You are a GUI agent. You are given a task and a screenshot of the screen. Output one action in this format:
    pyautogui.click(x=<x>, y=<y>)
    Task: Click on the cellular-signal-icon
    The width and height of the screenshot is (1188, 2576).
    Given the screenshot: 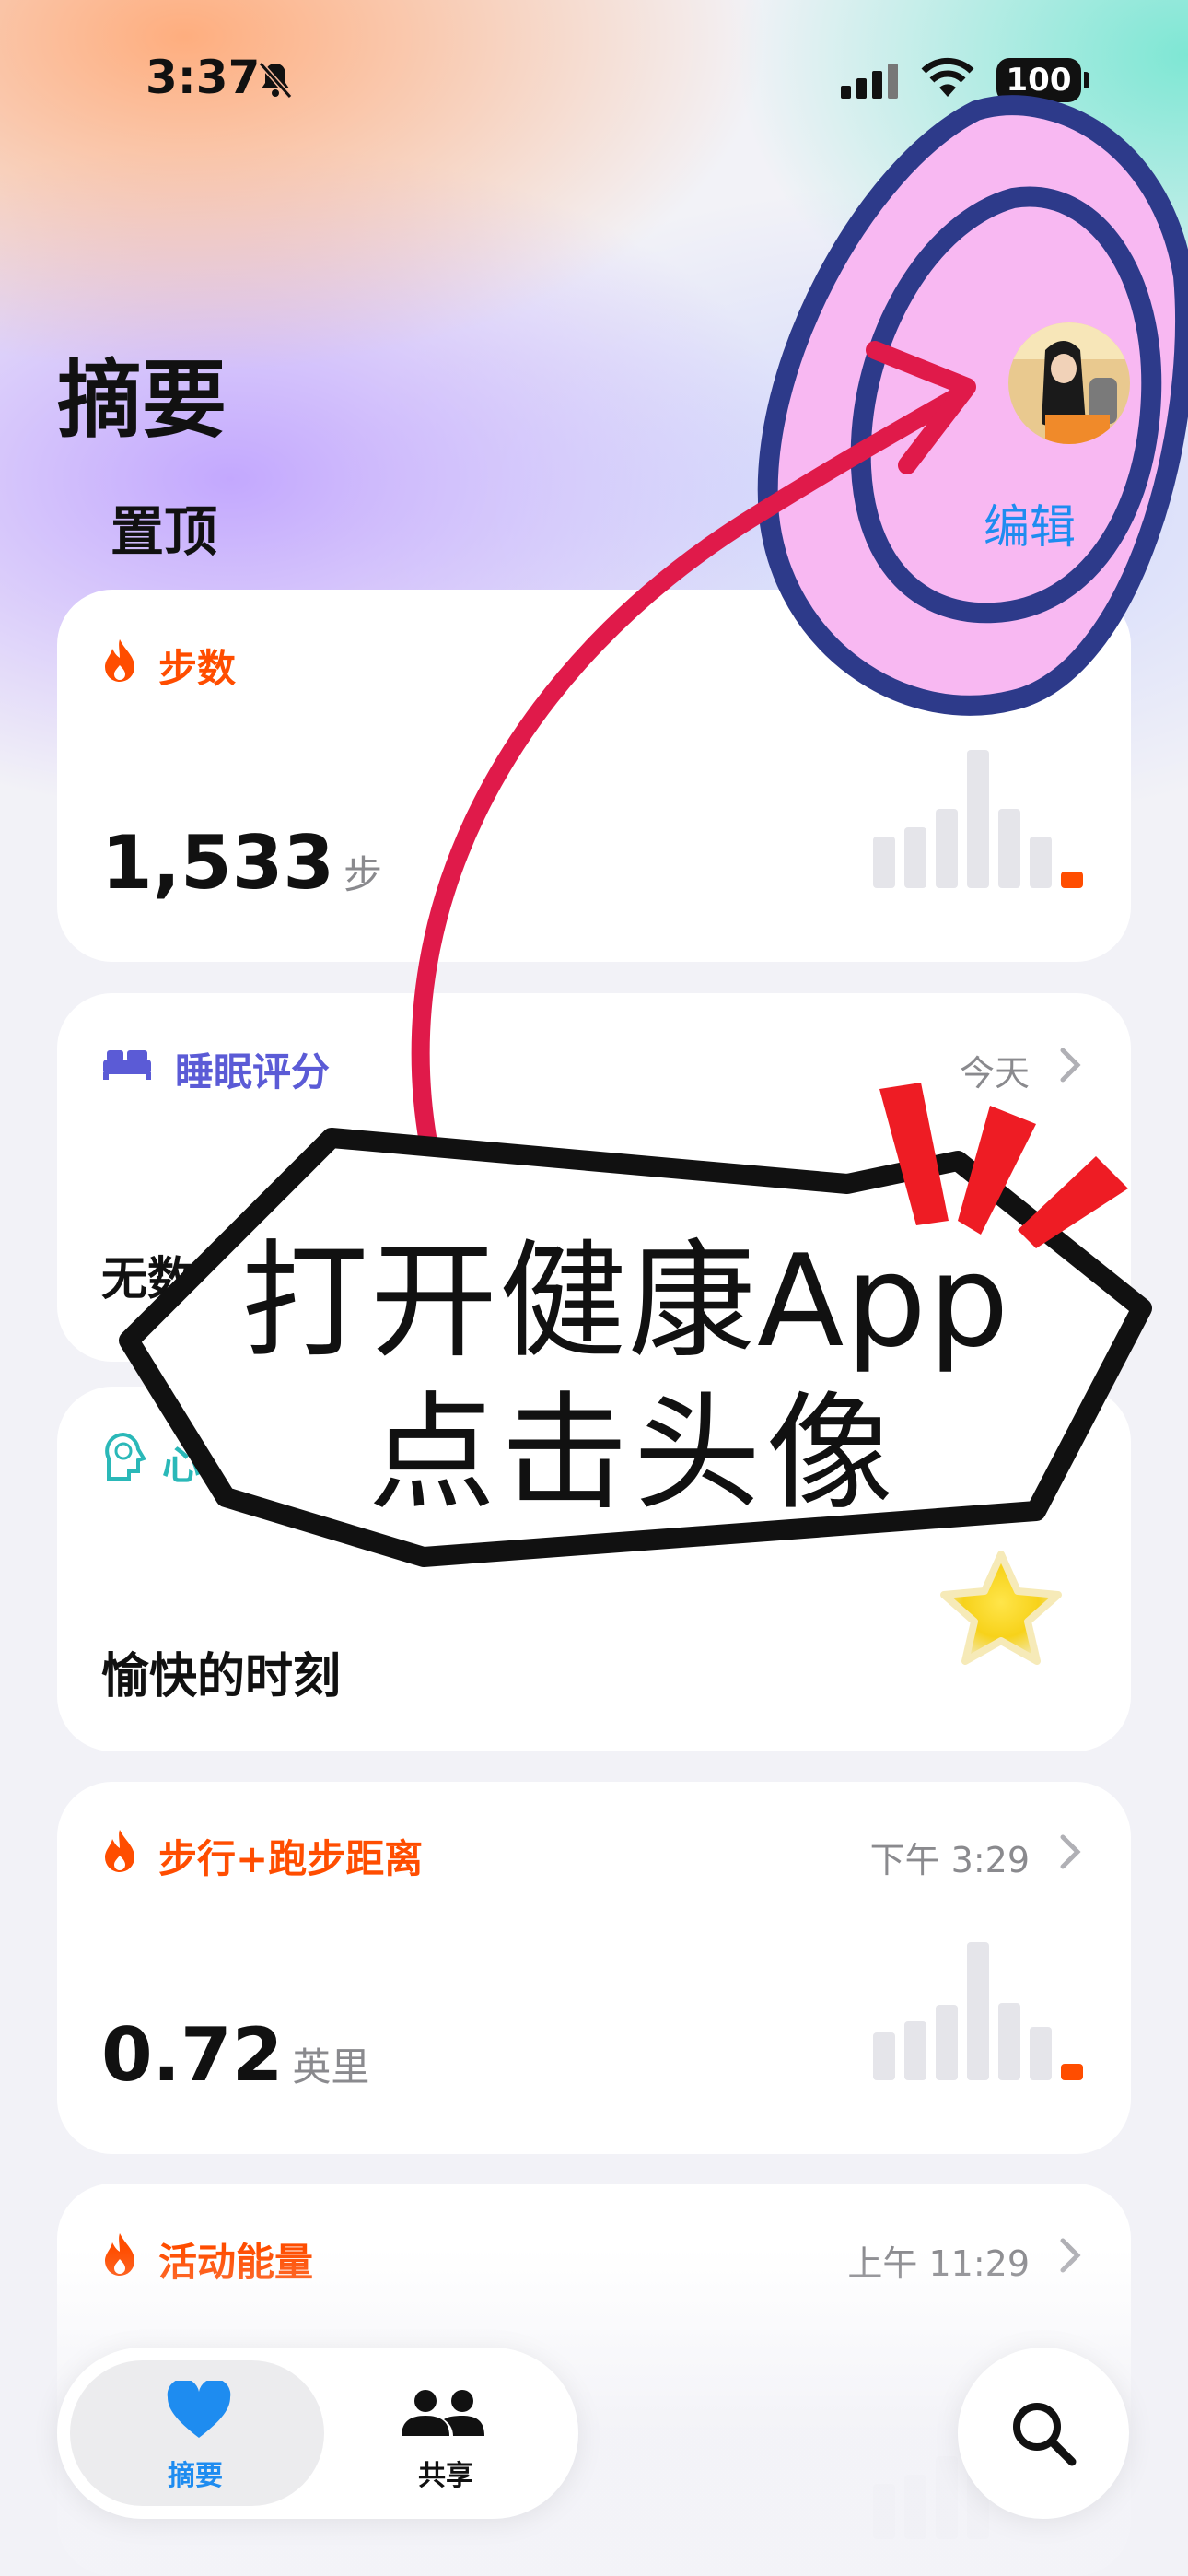 What is the action you would take?
    pyautogui.click(x=869, y=81)
    